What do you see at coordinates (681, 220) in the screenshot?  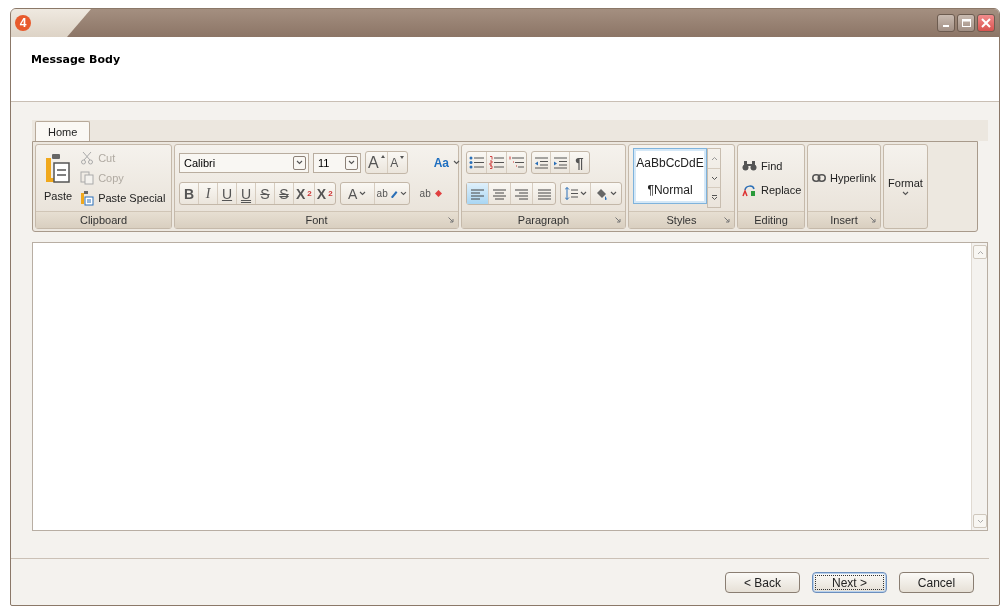 I see `group-label: Styles` at bounding box center [681, 220].